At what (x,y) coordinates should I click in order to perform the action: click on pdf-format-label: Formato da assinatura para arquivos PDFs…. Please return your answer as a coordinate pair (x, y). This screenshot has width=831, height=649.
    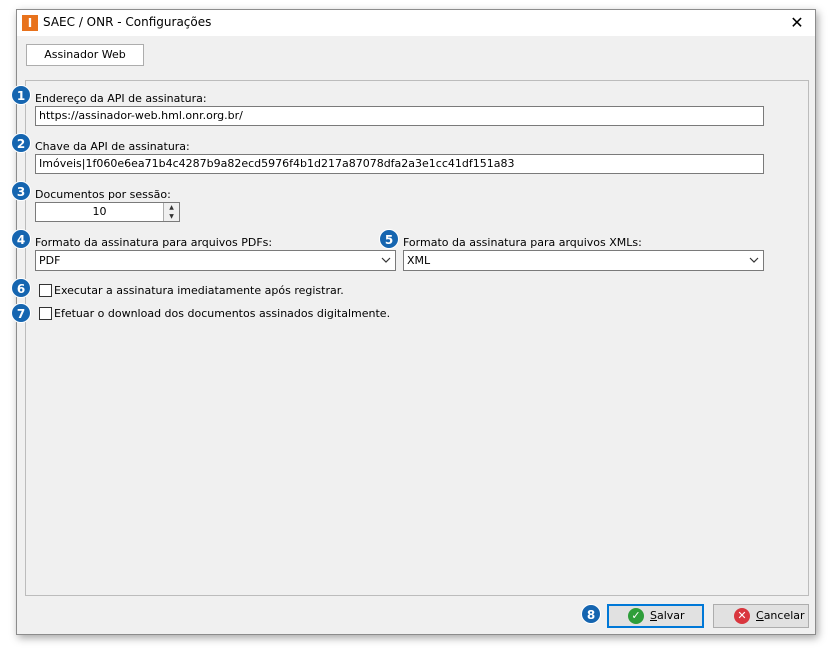
    Looking at the image, I should click on (154, 242).